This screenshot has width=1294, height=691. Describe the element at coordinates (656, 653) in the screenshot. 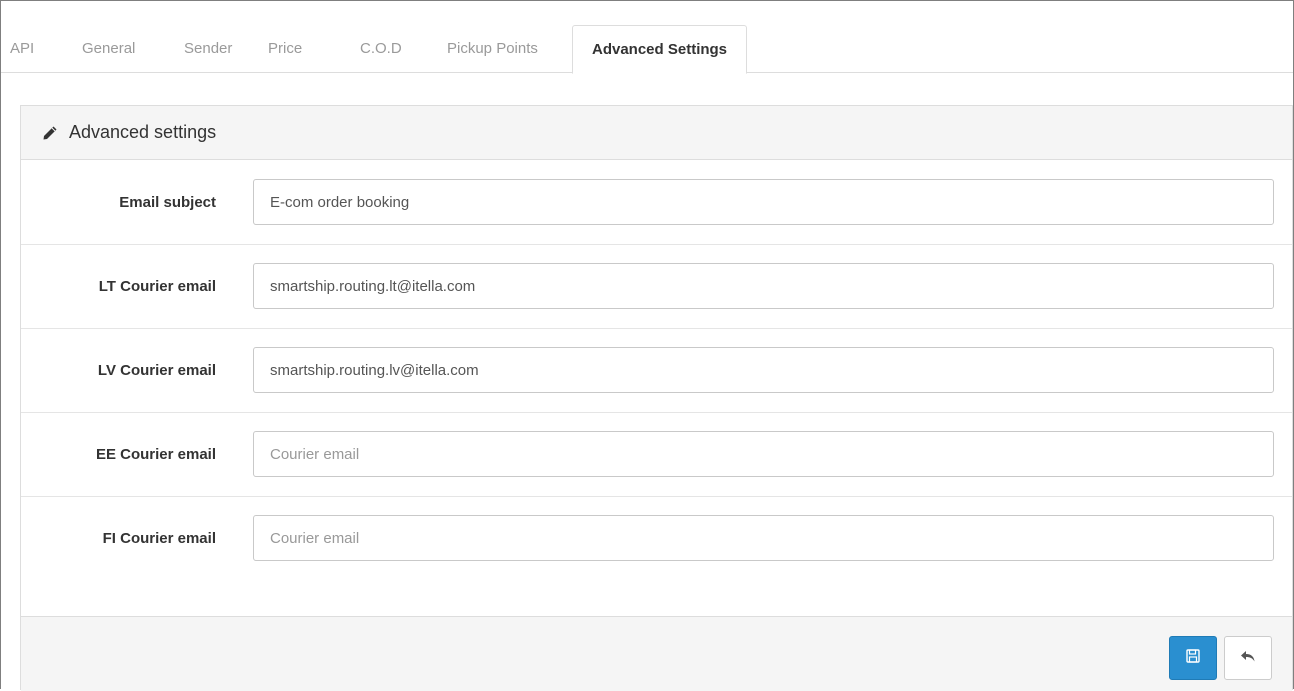

I see `panel-footer` at that location.